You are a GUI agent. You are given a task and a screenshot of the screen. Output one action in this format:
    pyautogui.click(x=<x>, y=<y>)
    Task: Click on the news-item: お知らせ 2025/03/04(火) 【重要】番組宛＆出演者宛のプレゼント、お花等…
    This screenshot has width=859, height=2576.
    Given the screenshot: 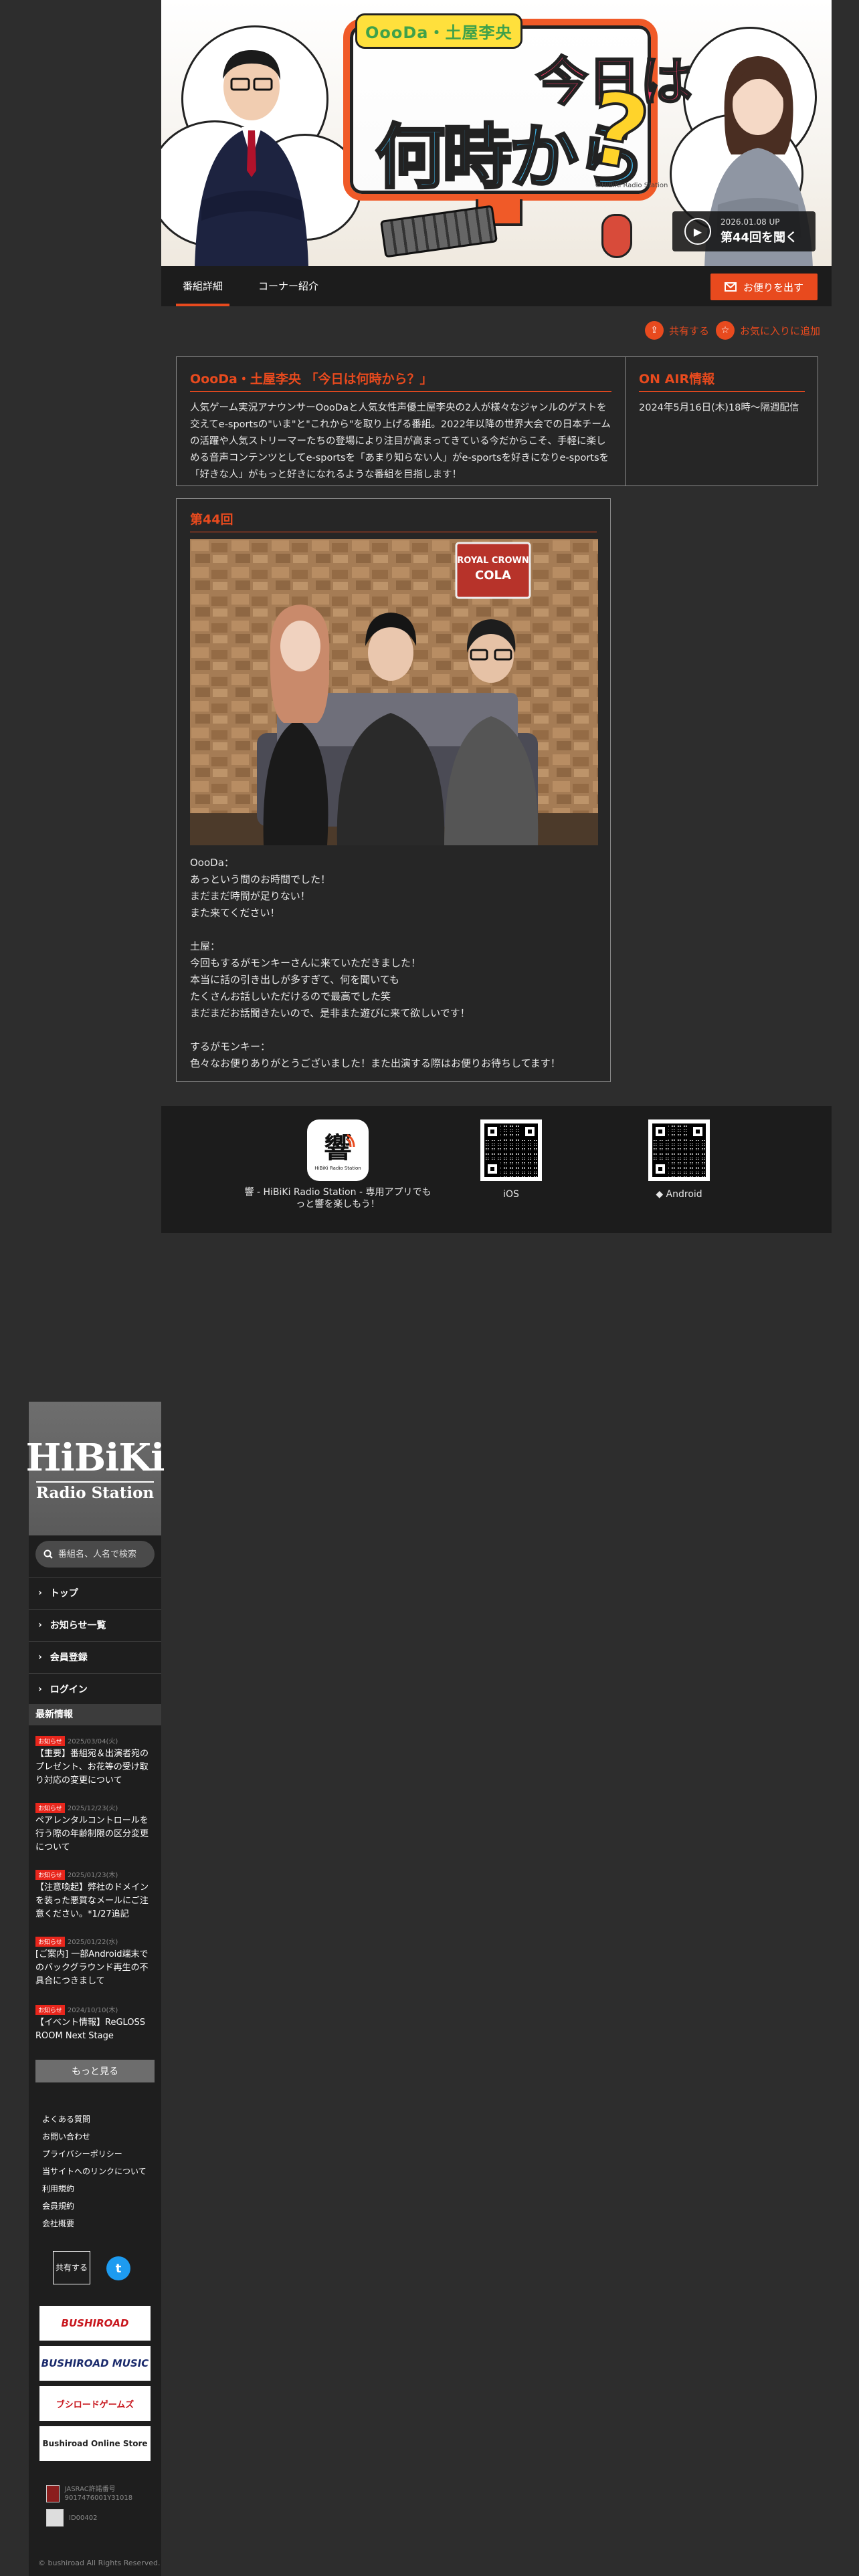 What is the action you would take?
    pyautogui.click(x=95, y=1761)
    